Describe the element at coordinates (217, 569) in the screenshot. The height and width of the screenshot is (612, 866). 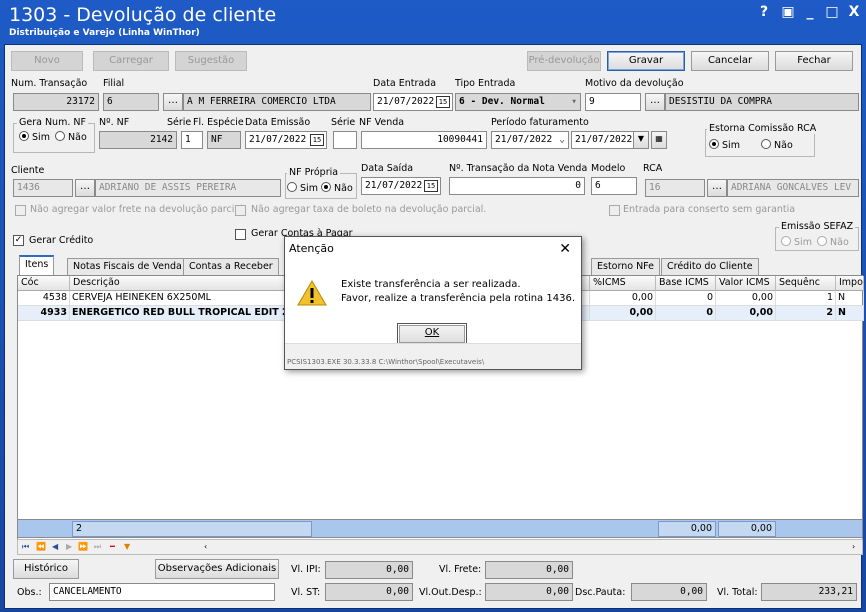
I see `observacoes-button: Observações Adicionais` at that location.